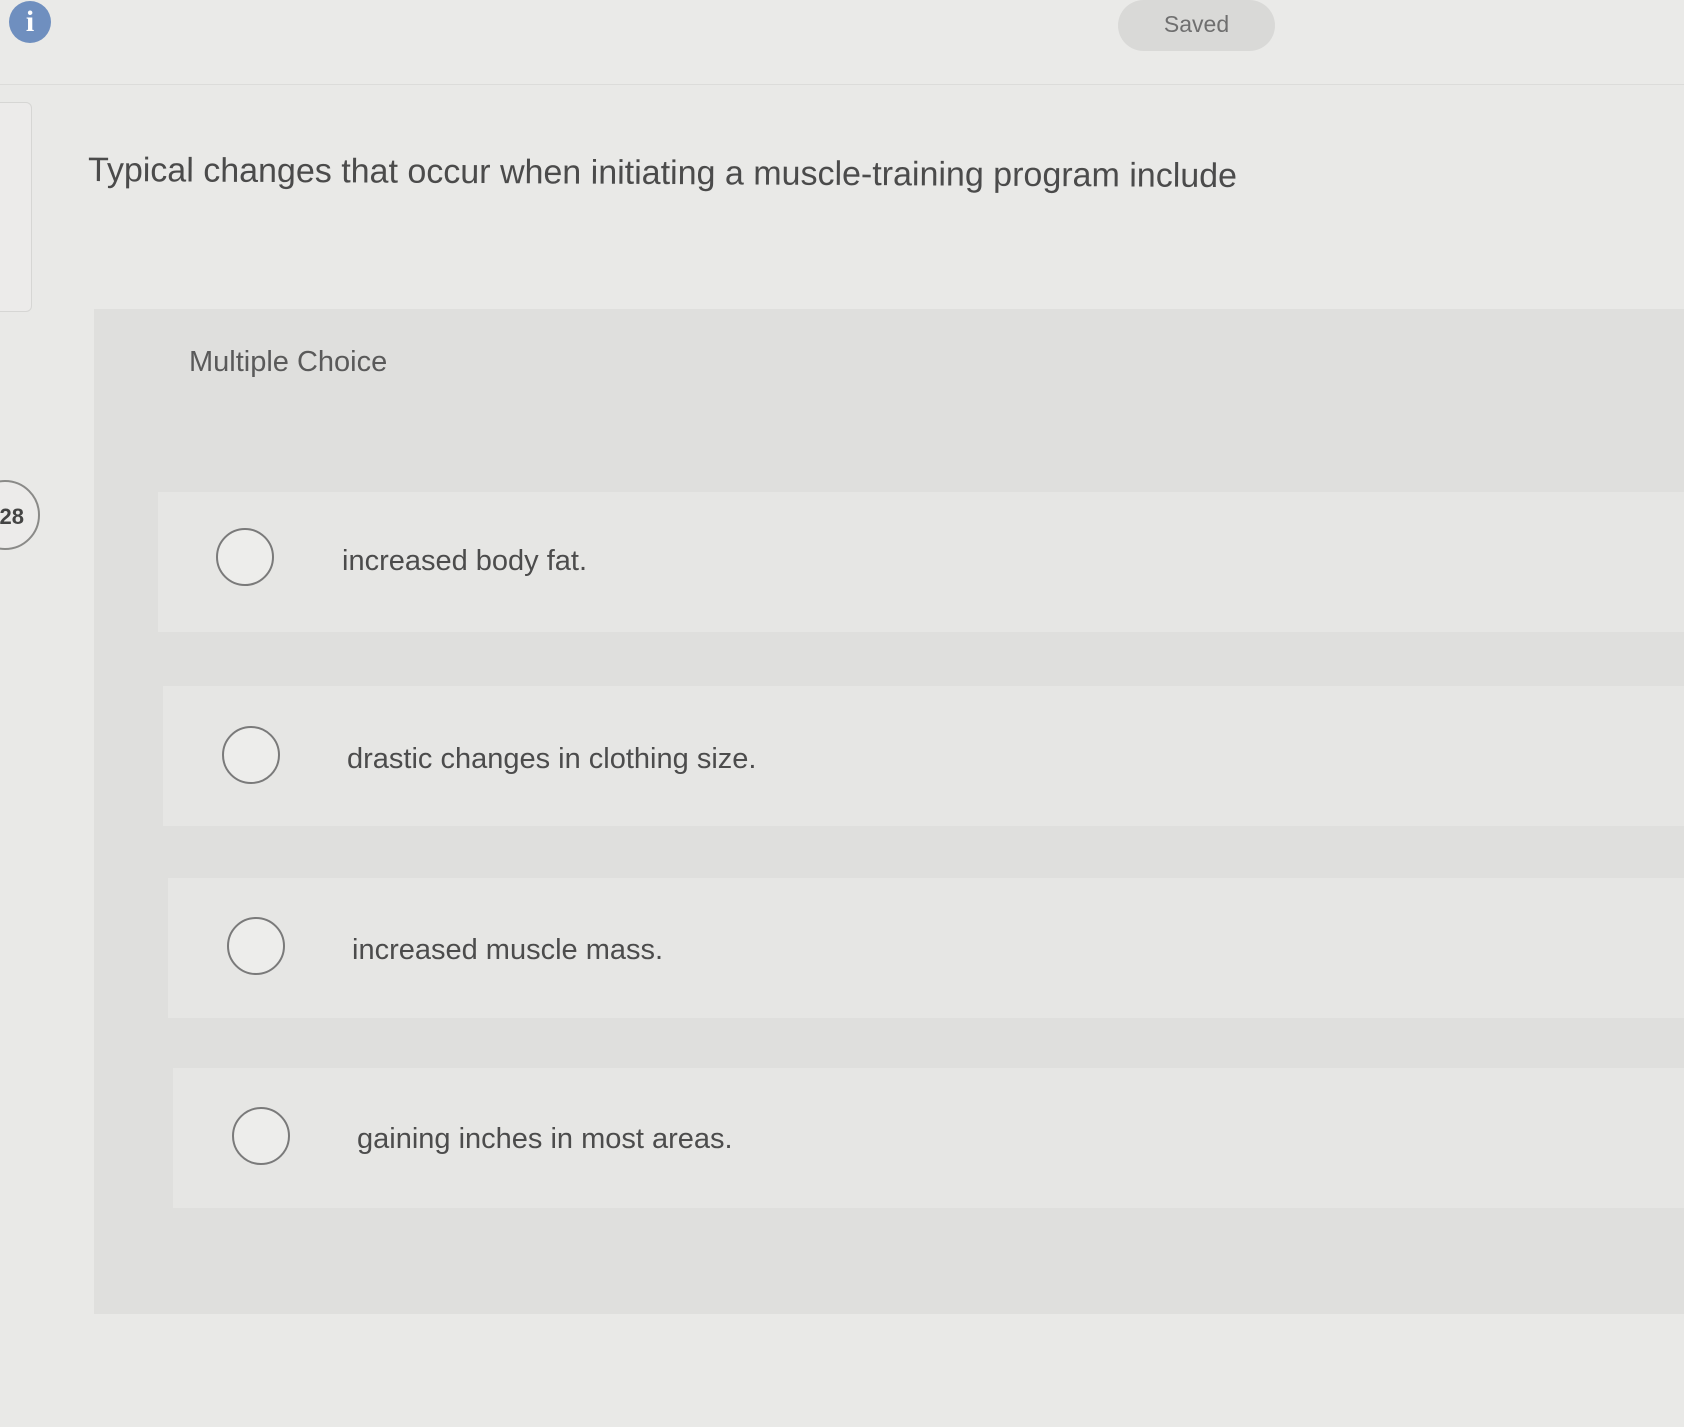 The width and height of the screenshot is (1684, 1427). I want to click on answer-option-1: increased body fat., so click(921, 562).